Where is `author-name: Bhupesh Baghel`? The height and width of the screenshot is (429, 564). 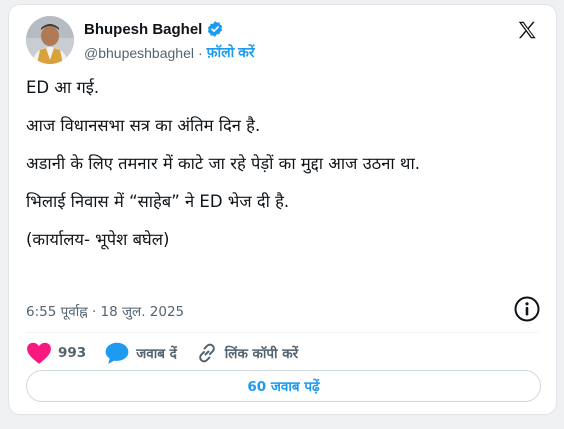 author-name: Bhupesh Baghel is located at coordinates (143, 29).